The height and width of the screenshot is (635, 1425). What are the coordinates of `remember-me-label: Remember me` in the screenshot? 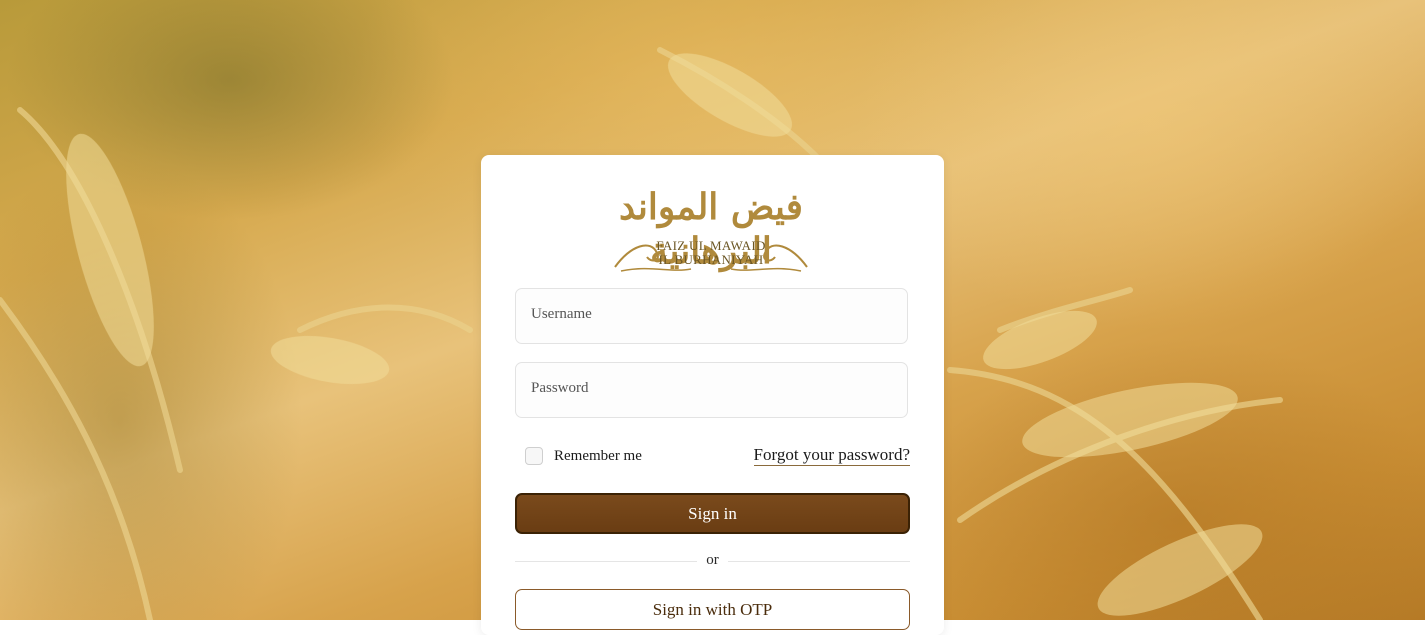 It's located at (598, 456).